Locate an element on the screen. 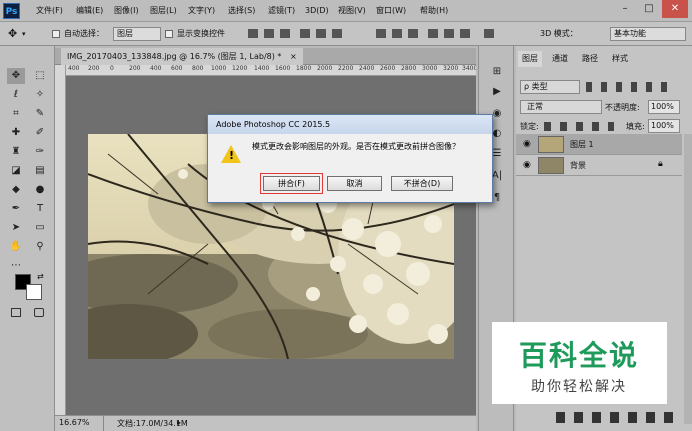 This screenshot has height=431, width=692. tab-styles: 样式 is located at coordinates (620, 59).